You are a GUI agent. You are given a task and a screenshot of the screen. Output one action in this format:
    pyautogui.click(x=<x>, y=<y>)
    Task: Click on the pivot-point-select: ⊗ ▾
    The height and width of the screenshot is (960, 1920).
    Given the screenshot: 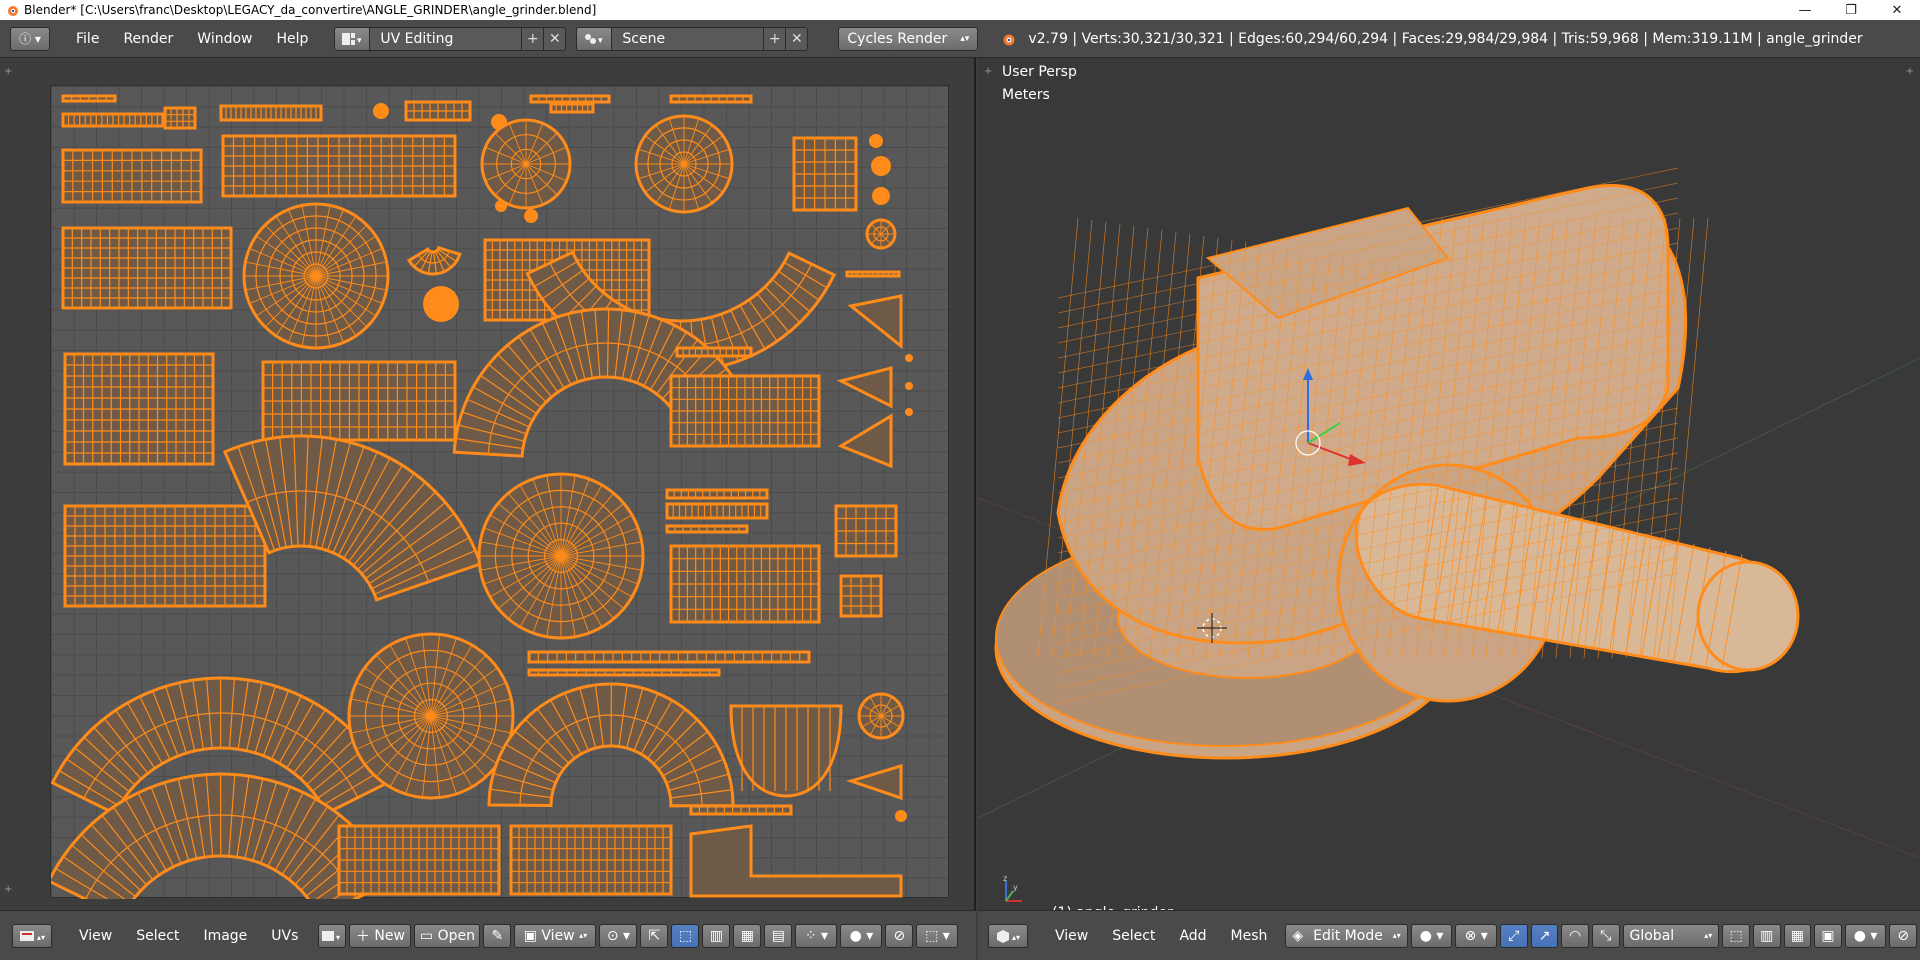 What is the action you would take?
    pyautogui.click(x=1476, y=935)
    